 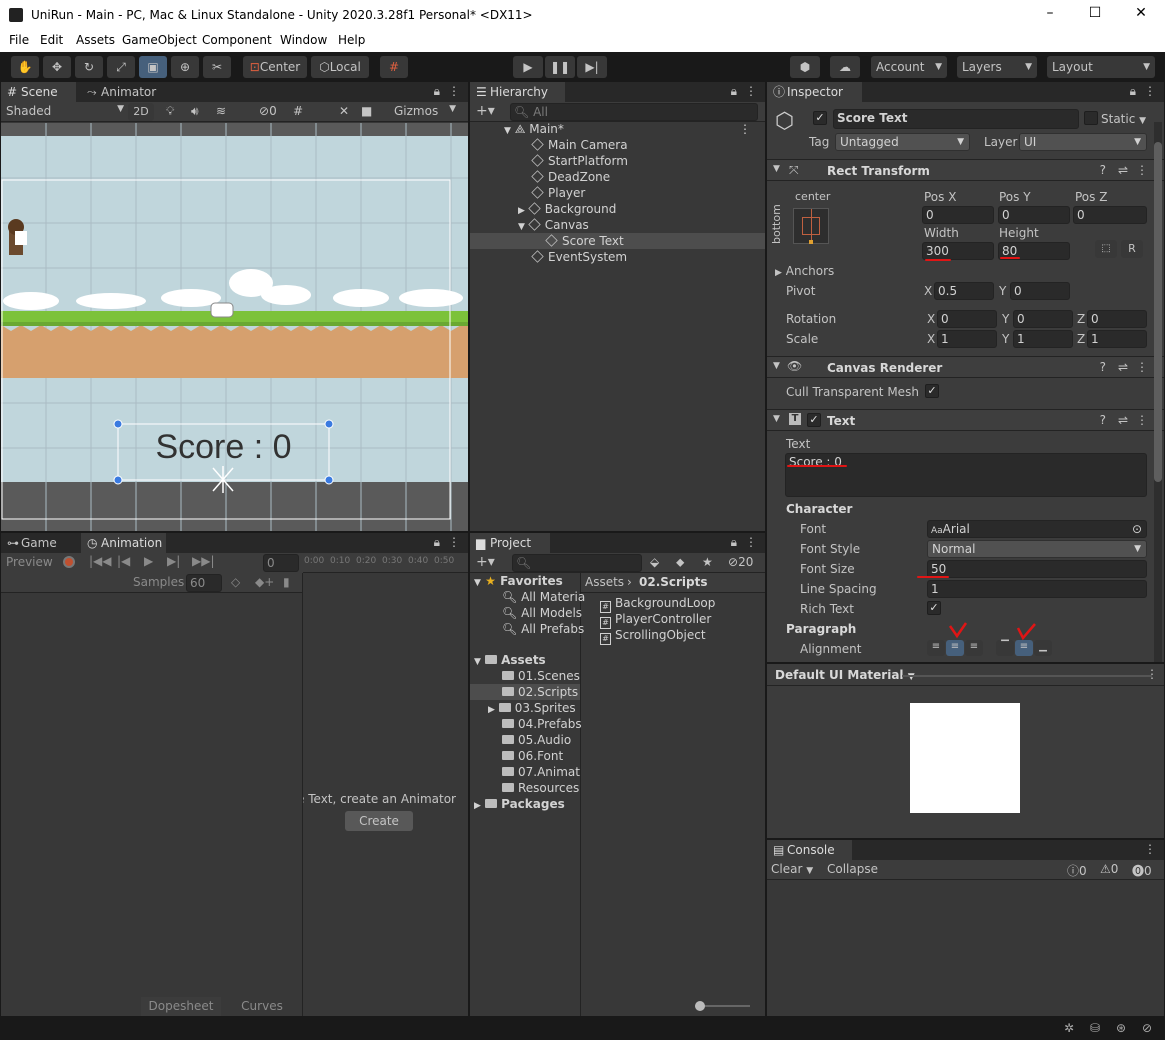 What do you see at coordinates (584, 241) in the screenshot?
I see `tree-item-score-text: Score Text` at bounding box center [584, 241].